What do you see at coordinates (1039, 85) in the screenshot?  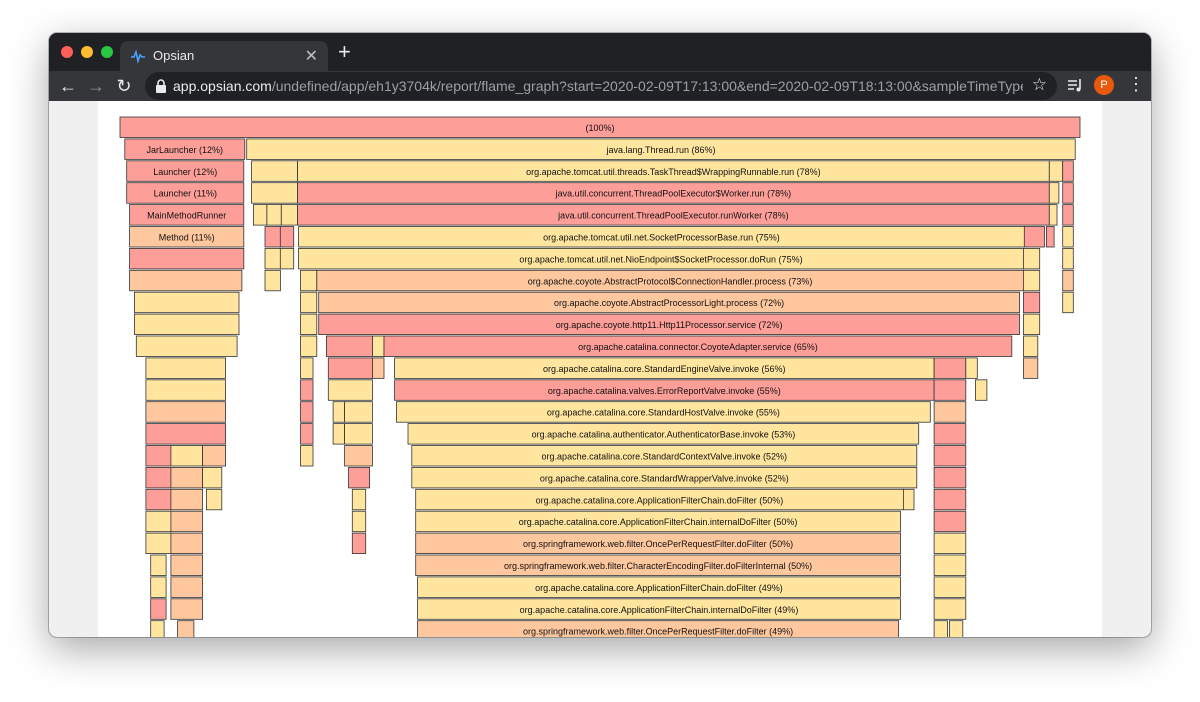 I see `bookmark-star-icon: ☆` at bounding box center [1039, 85].